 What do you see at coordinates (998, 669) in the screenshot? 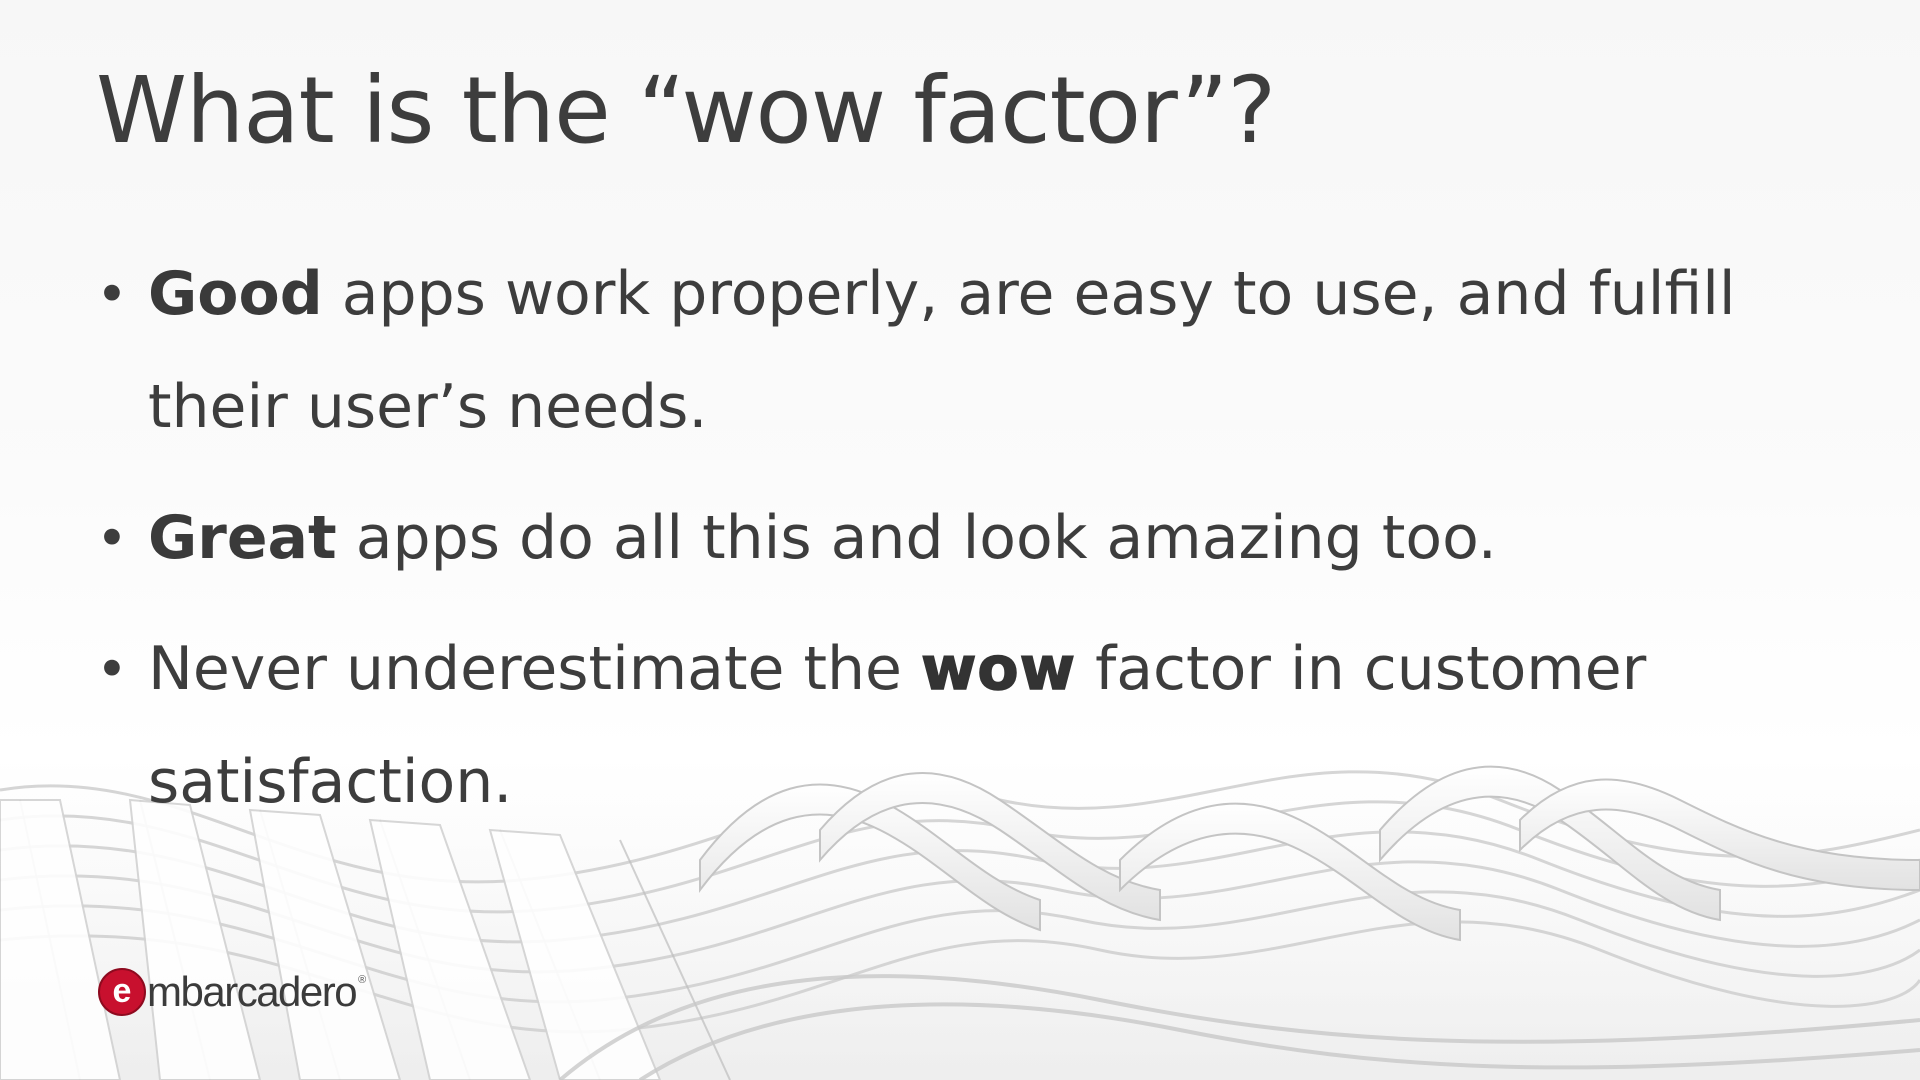
I see `wow-emphasis: wow` at bounding box center [998, 669].